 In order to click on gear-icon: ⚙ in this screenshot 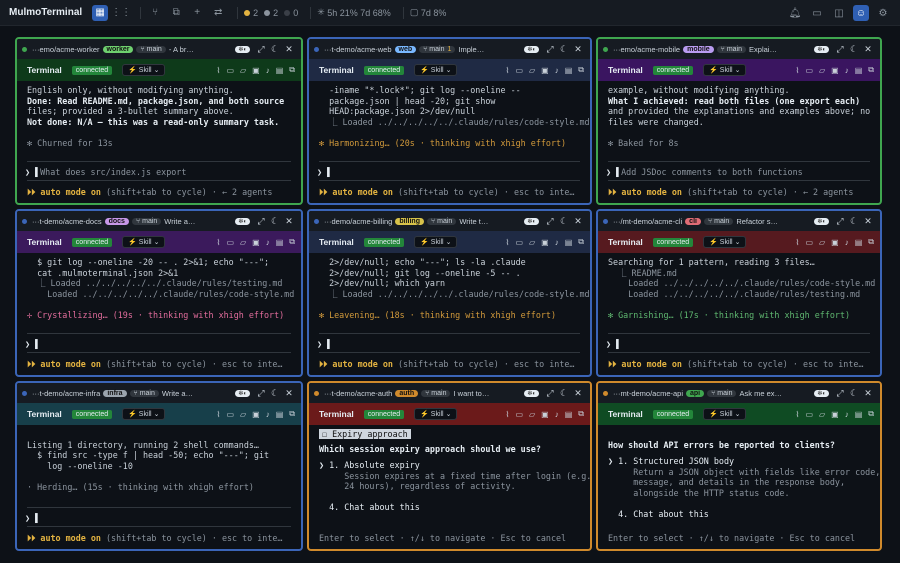, I will do `click(883, 13)`.